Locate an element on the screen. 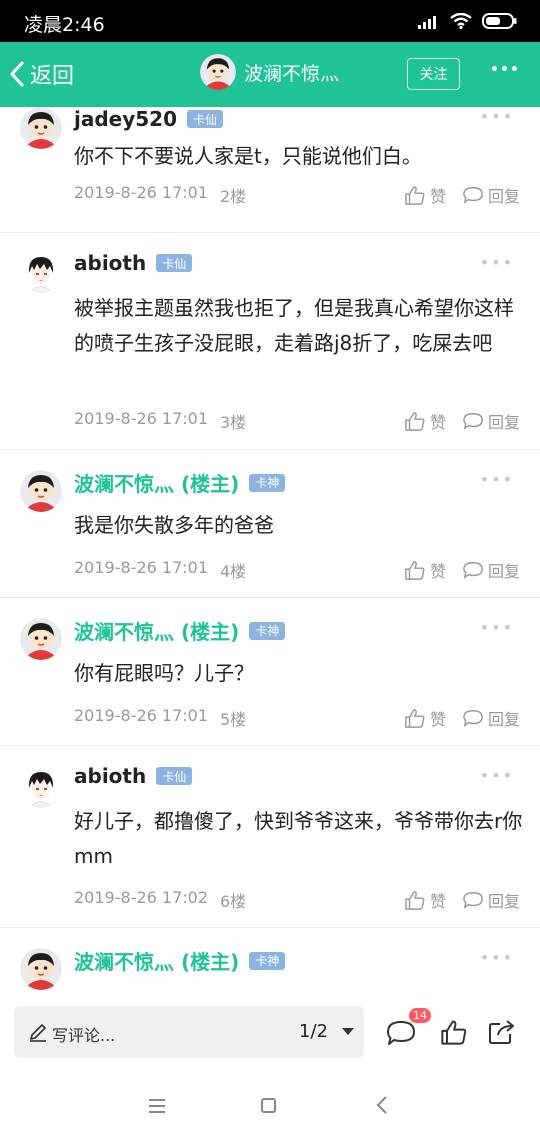  share-icon is located at coordinates (501, 1032).